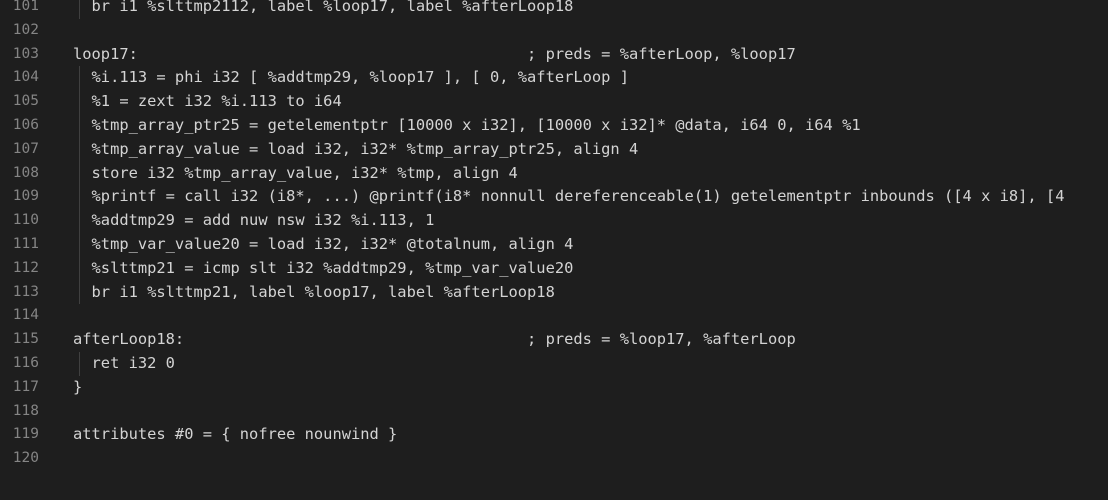  Describe the element at coordinates (25, 386) in the screenshot. I see `line-number: 117` at that location.